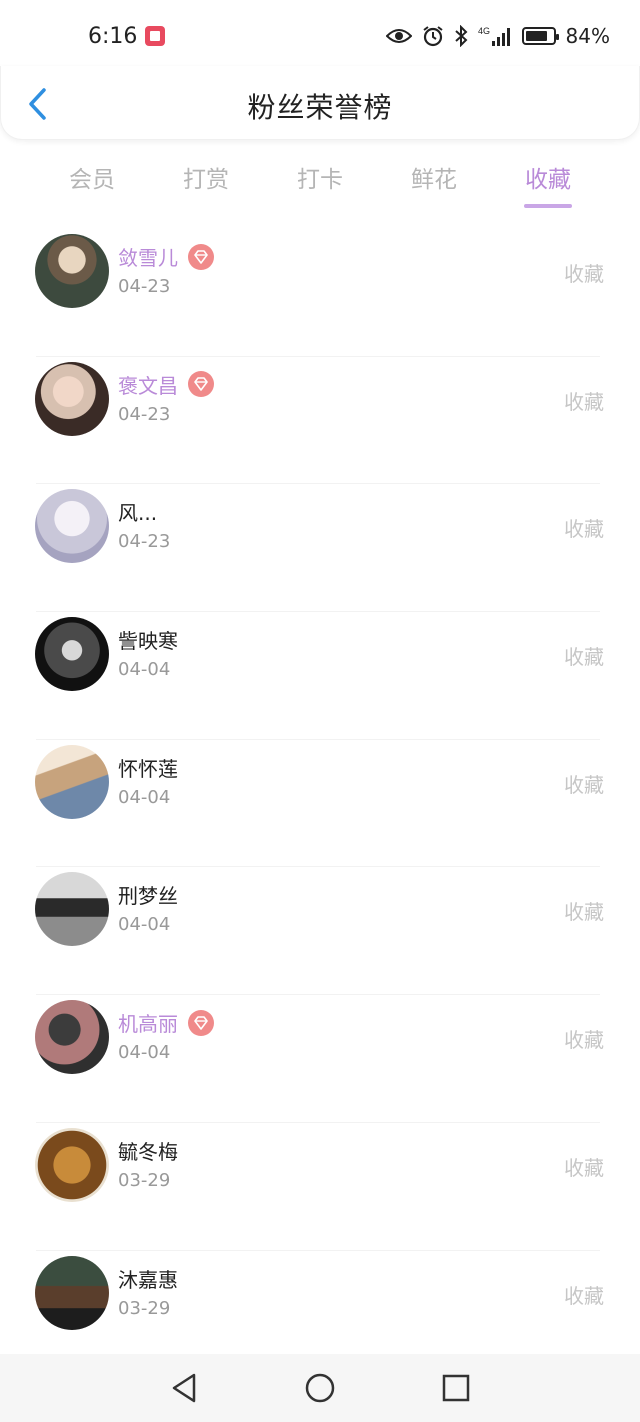 The image size is (640, 1422). I want to click on status-bar-right: 4G 84%, so click(497, 36).